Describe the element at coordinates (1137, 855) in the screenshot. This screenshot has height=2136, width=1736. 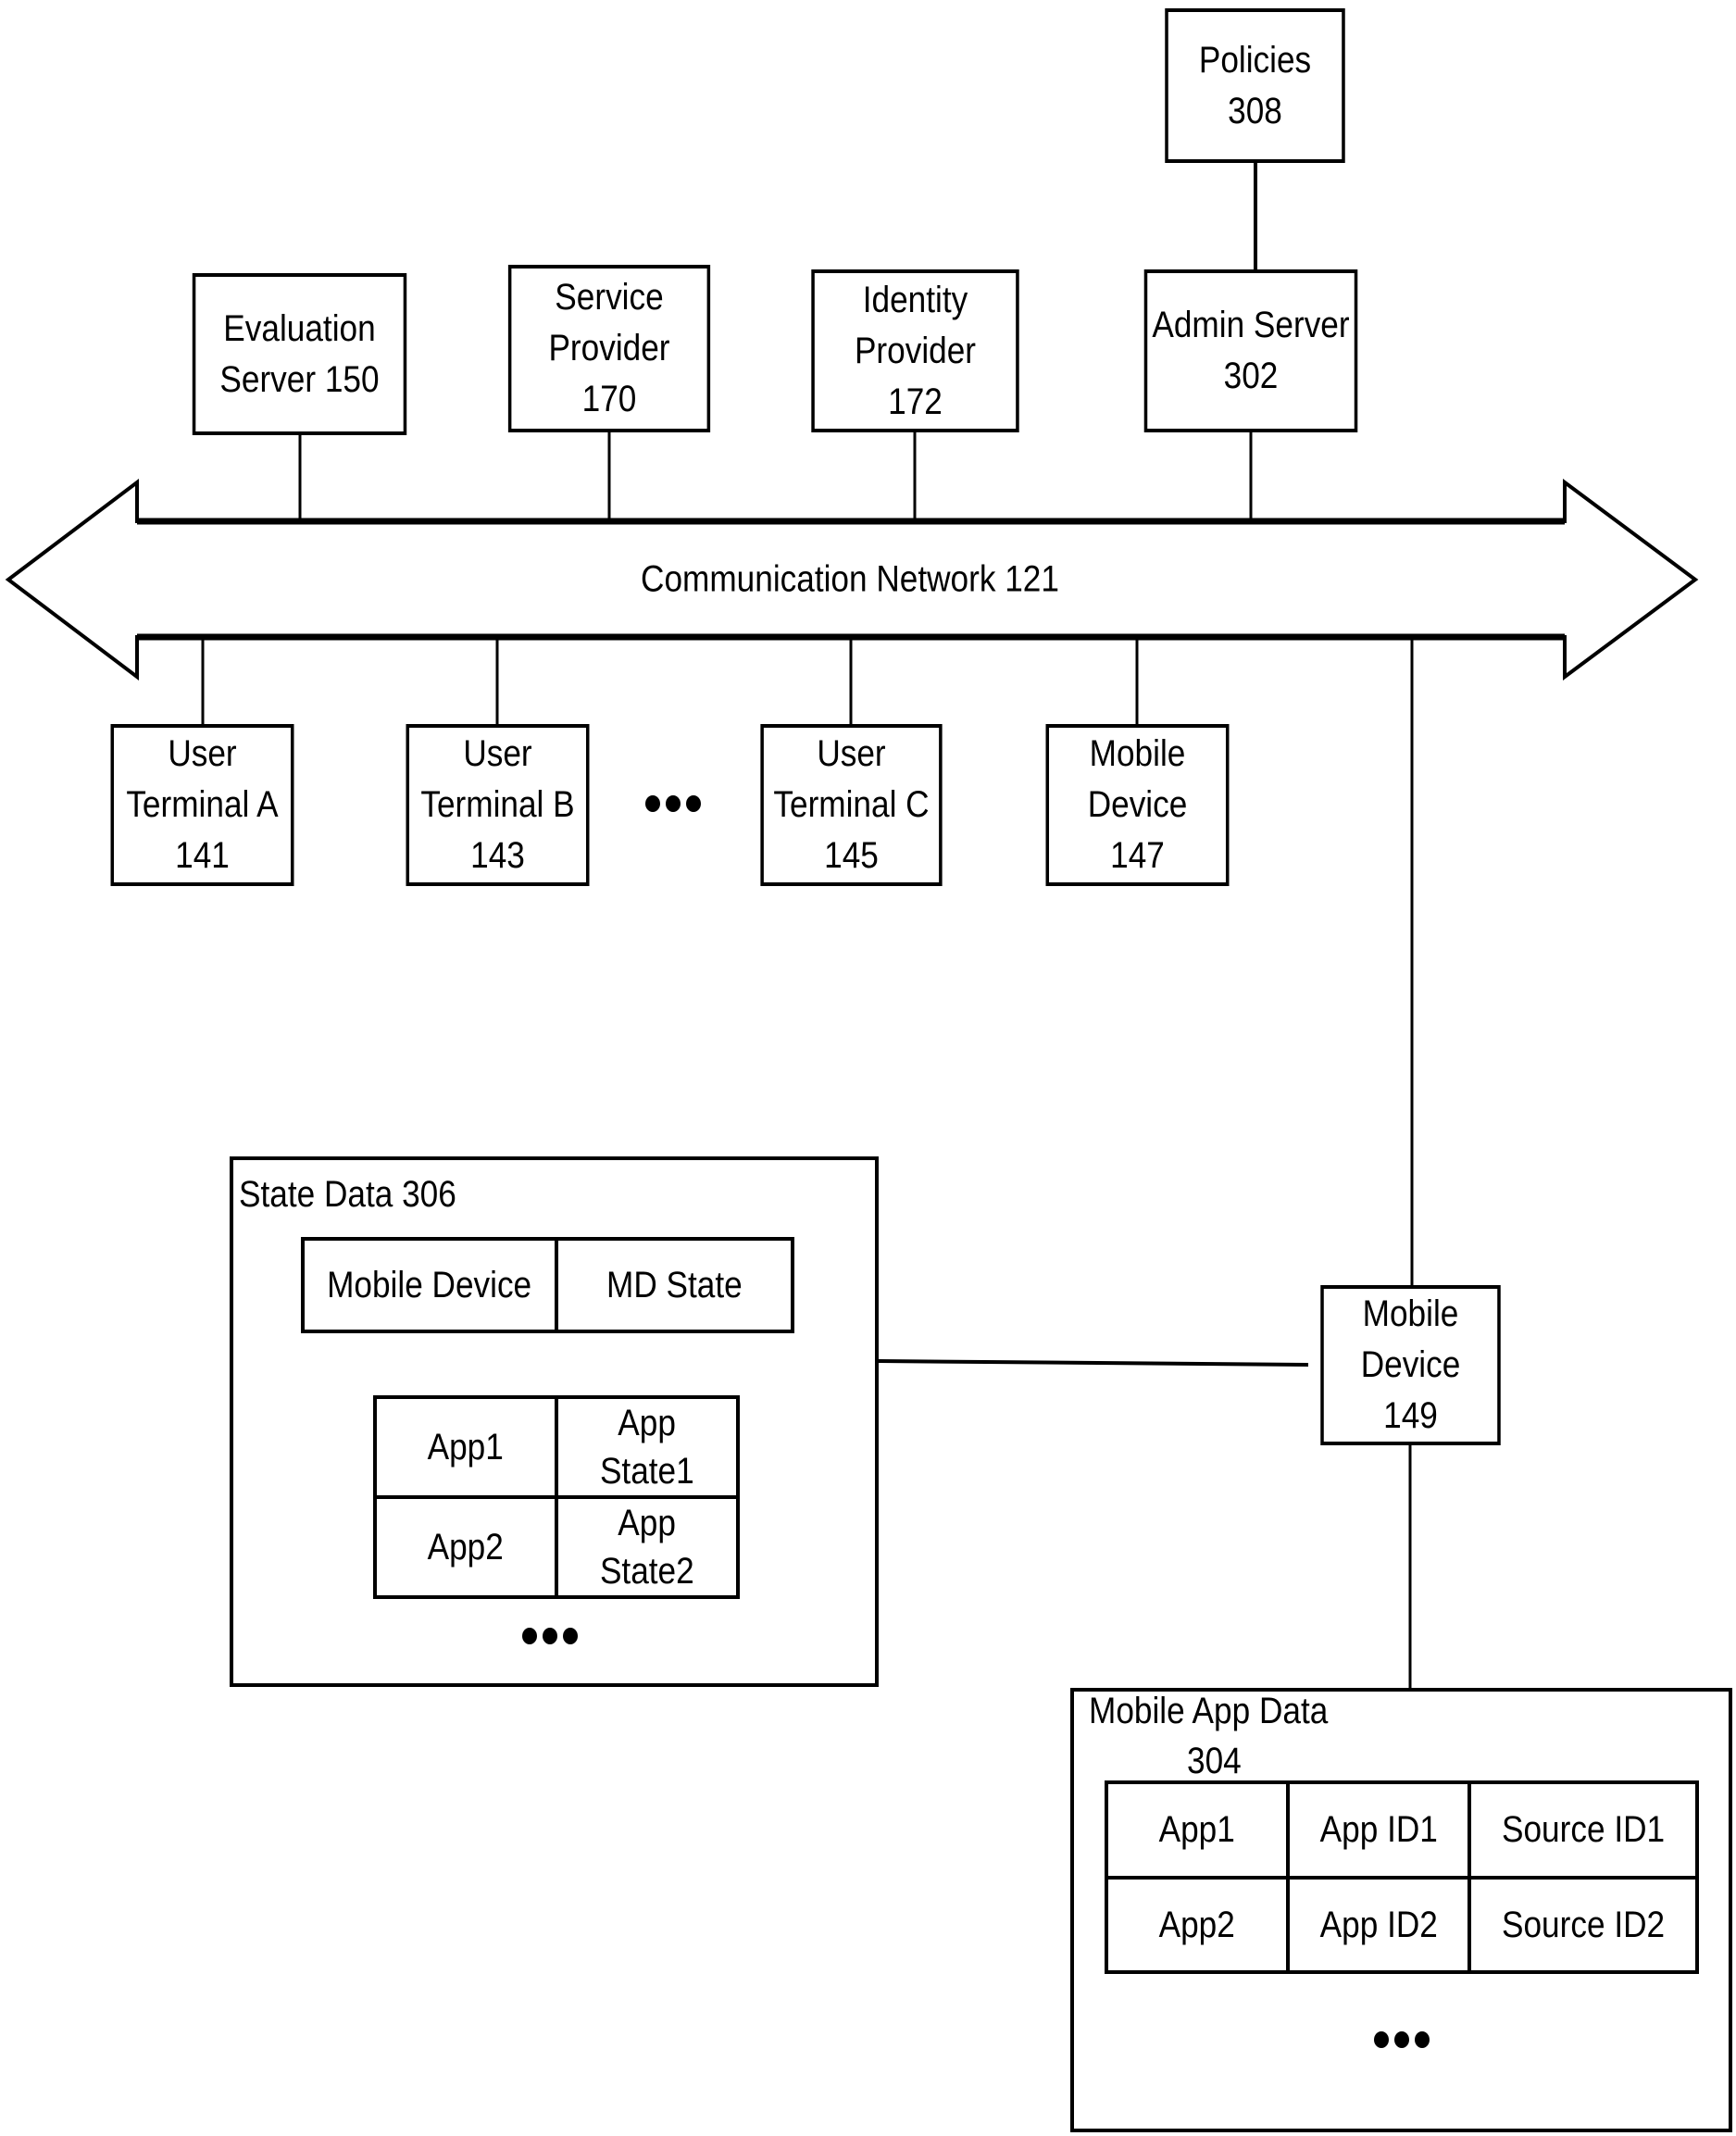
I see `mobile-device-147-number: 147` at that location.